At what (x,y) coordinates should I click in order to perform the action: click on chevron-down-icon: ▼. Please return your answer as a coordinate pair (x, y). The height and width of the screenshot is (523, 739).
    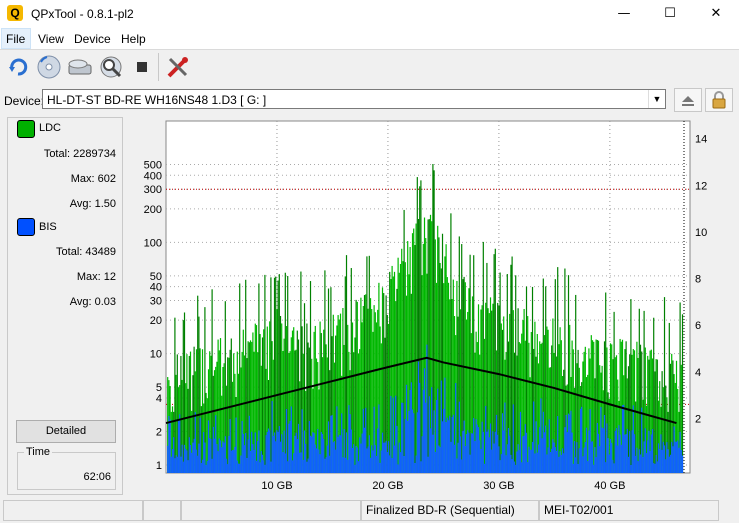
    Looking at the image, I should click on (656, 99).